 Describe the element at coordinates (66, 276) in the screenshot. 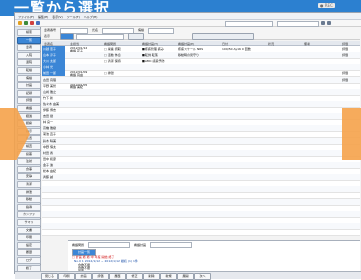

I see `bottom-button: 印刷` at that location.